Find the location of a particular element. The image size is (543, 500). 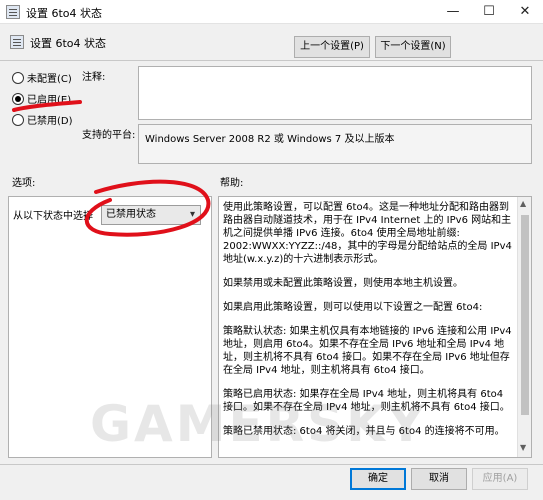

state-select-value: 已禁用状态 is located at coordinates (131, 214).